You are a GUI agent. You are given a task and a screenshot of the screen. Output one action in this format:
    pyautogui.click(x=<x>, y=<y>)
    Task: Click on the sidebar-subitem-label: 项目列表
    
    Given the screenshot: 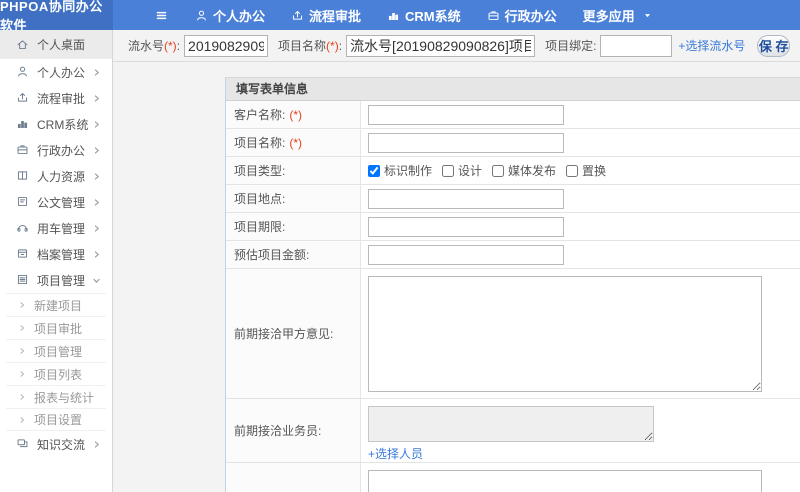 What is the action you would take?
    pyautogui.click(x=58, y=374)
    